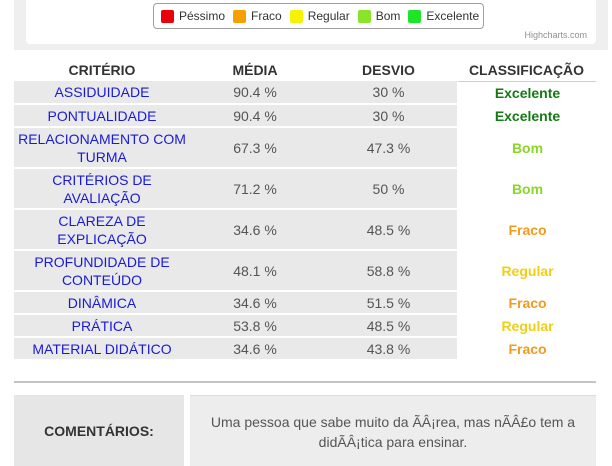  Describe the element at coordinates (102, 70) in the screenshot. I see `header-criterio: CRITÉRIO` at that location.